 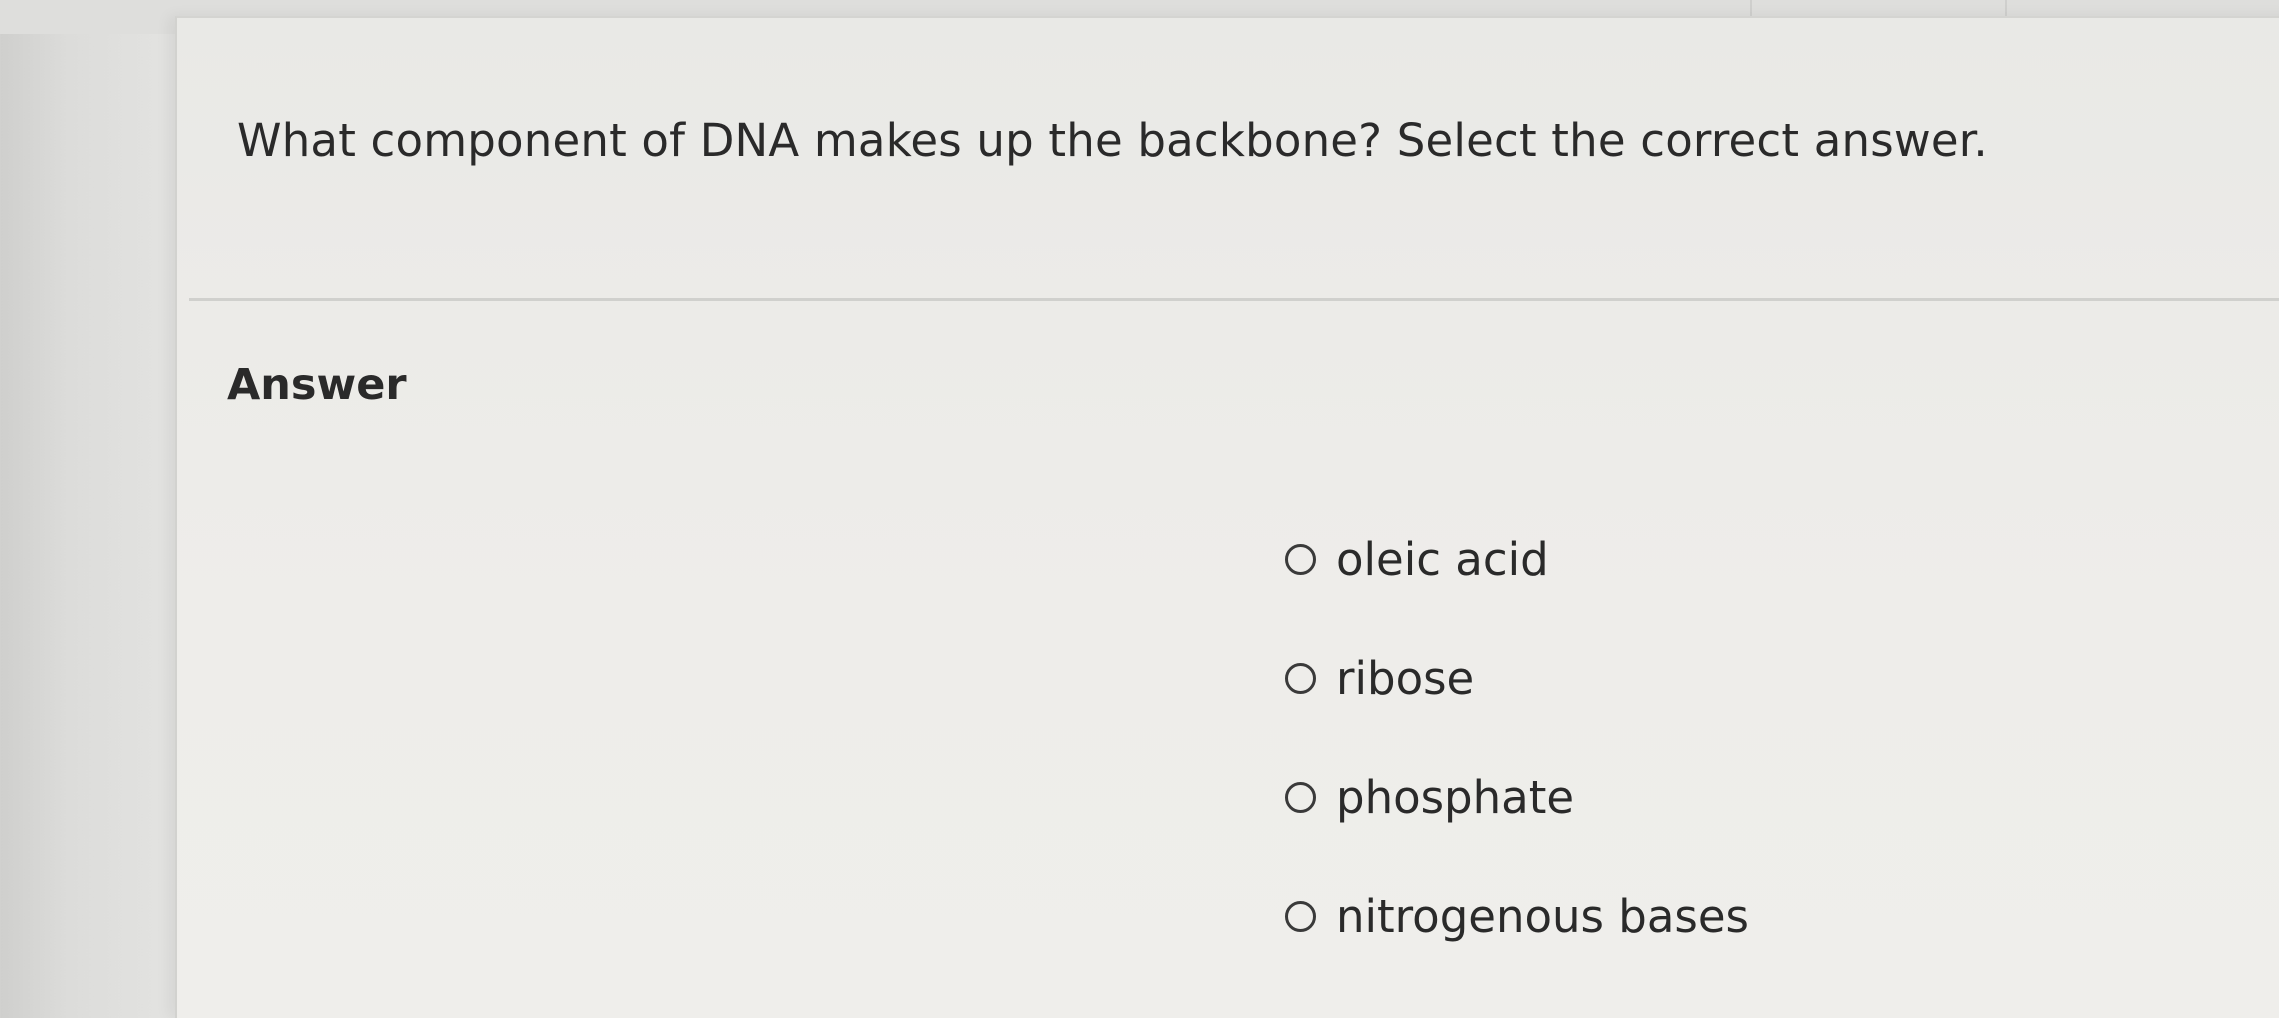 What do you see at coordinates (1542, 916) in the screenshot?
I see `option-label: nitrogenous bases` at bounding box center [1542, 916].